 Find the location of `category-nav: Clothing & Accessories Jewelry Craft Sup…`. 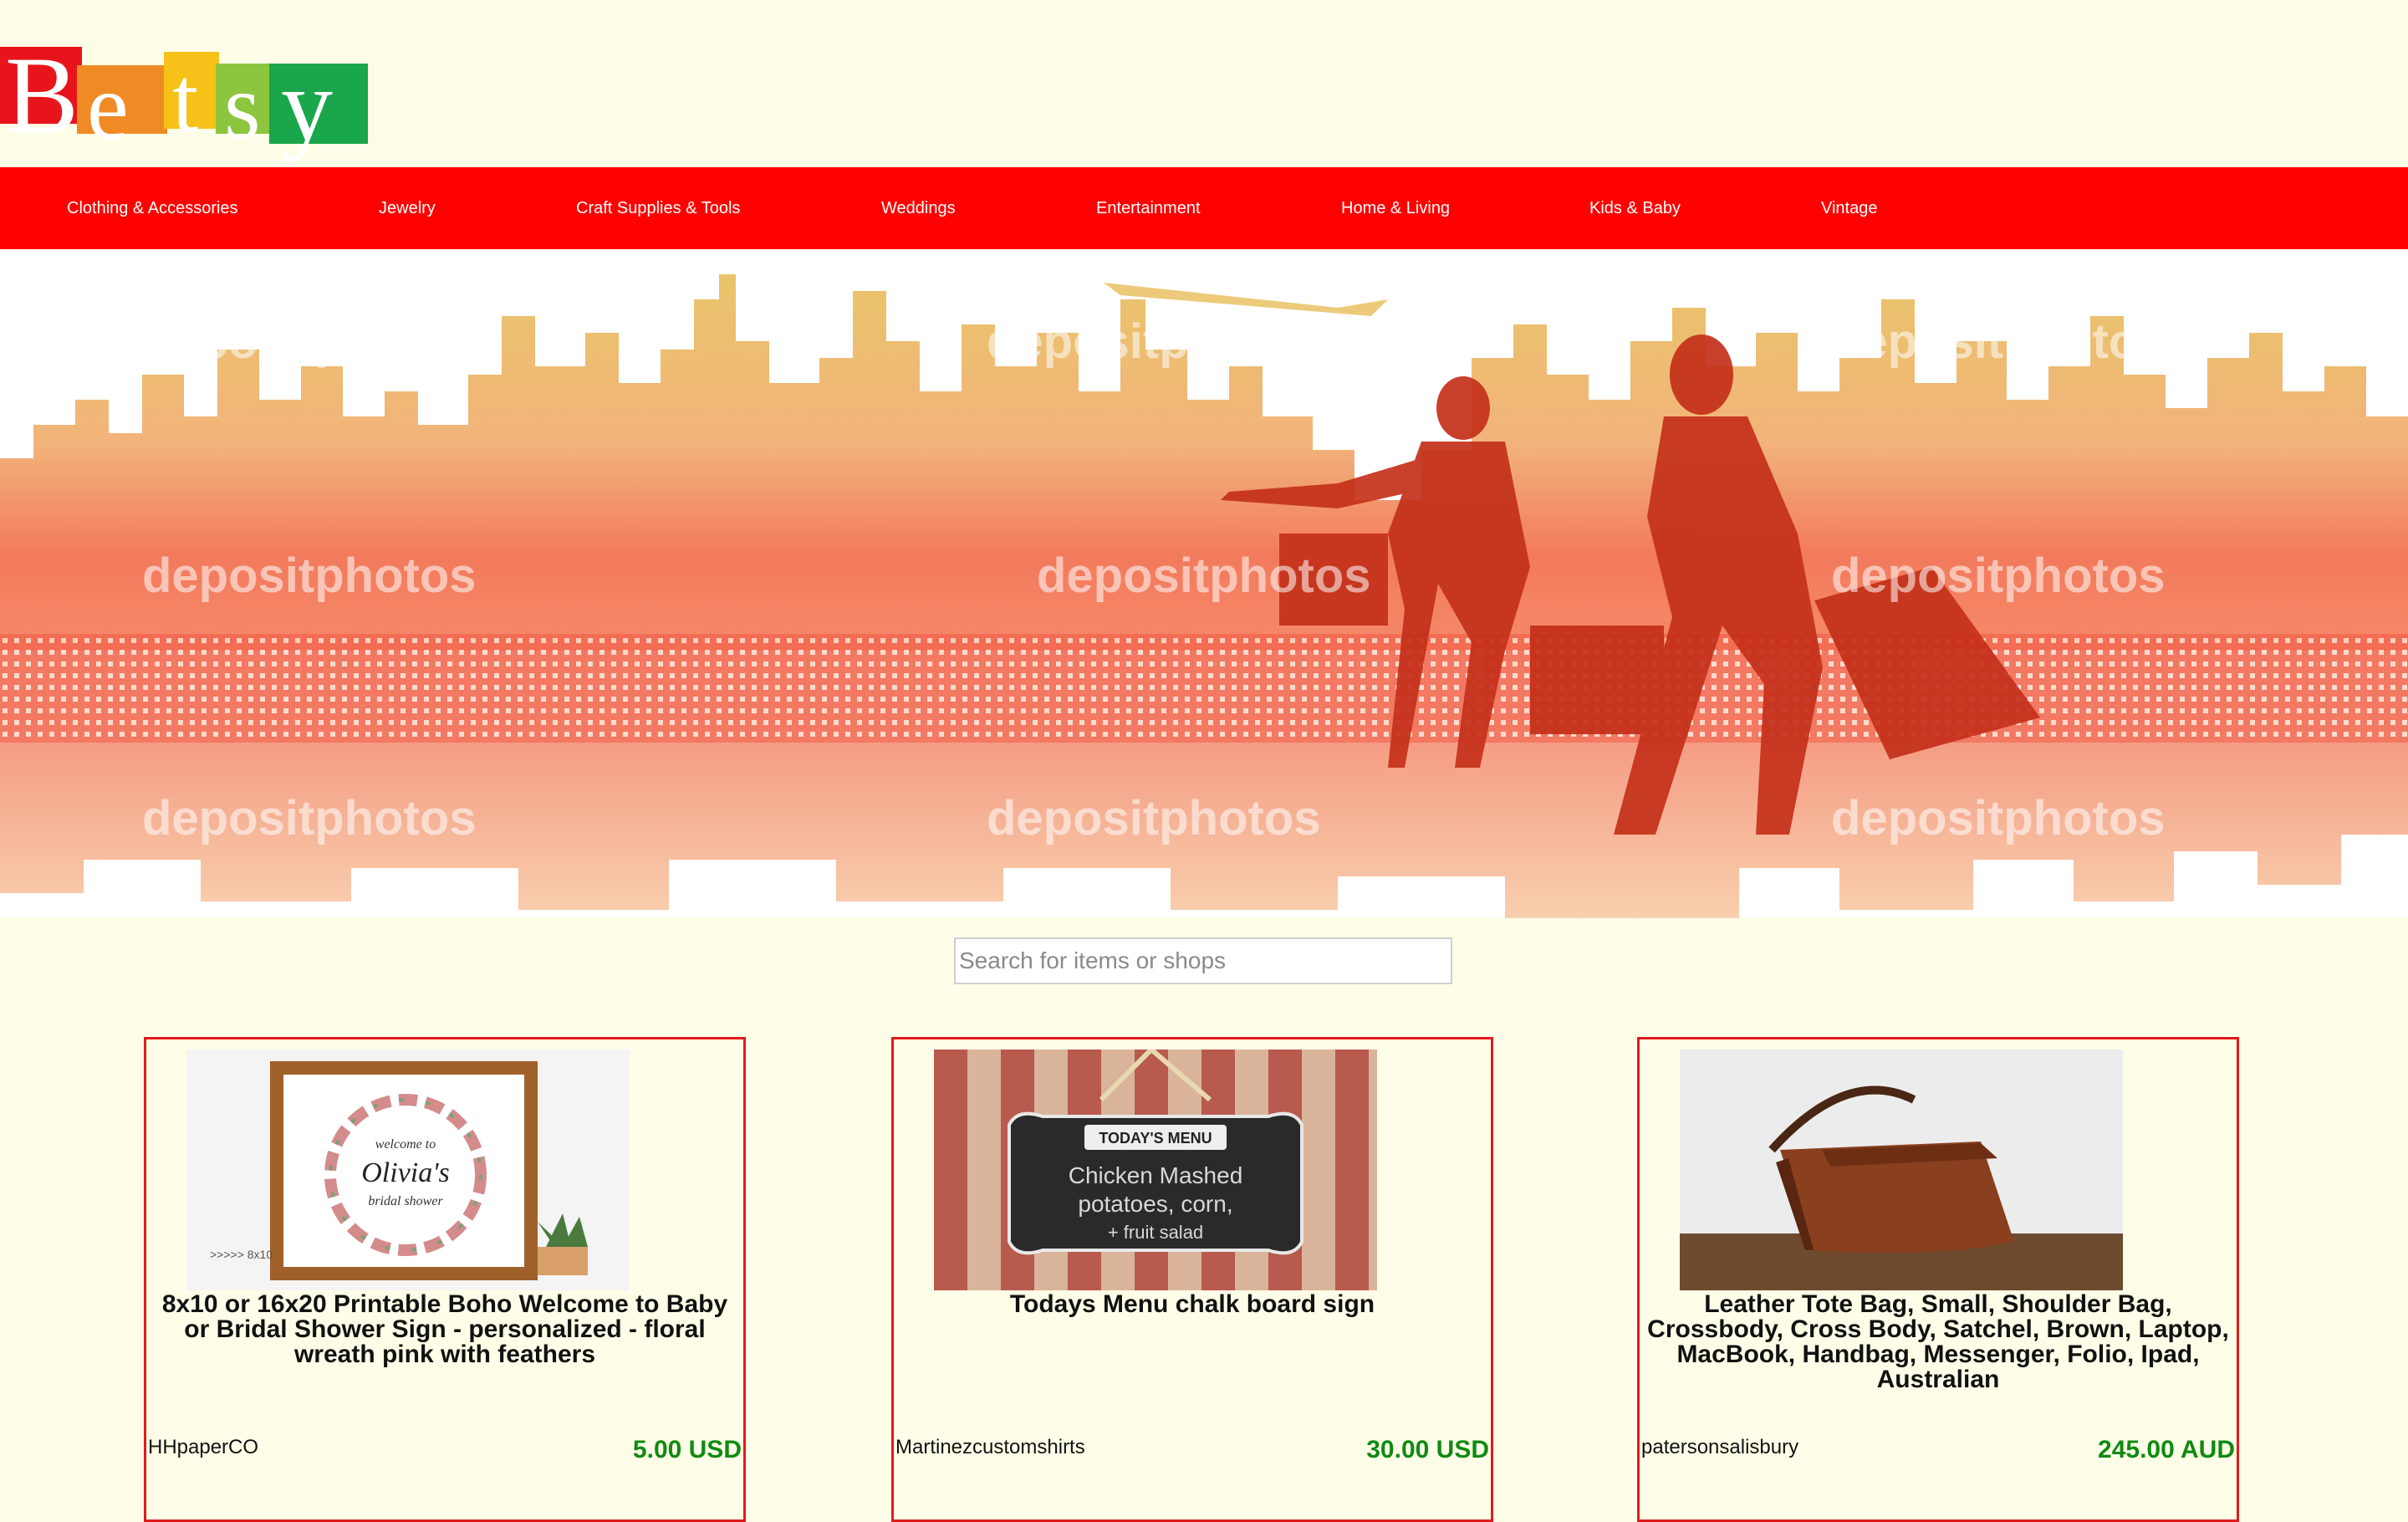

category-nav: Clothing & Accessories Jewelry Craft Sup… is located at coordinates (1204, 208).